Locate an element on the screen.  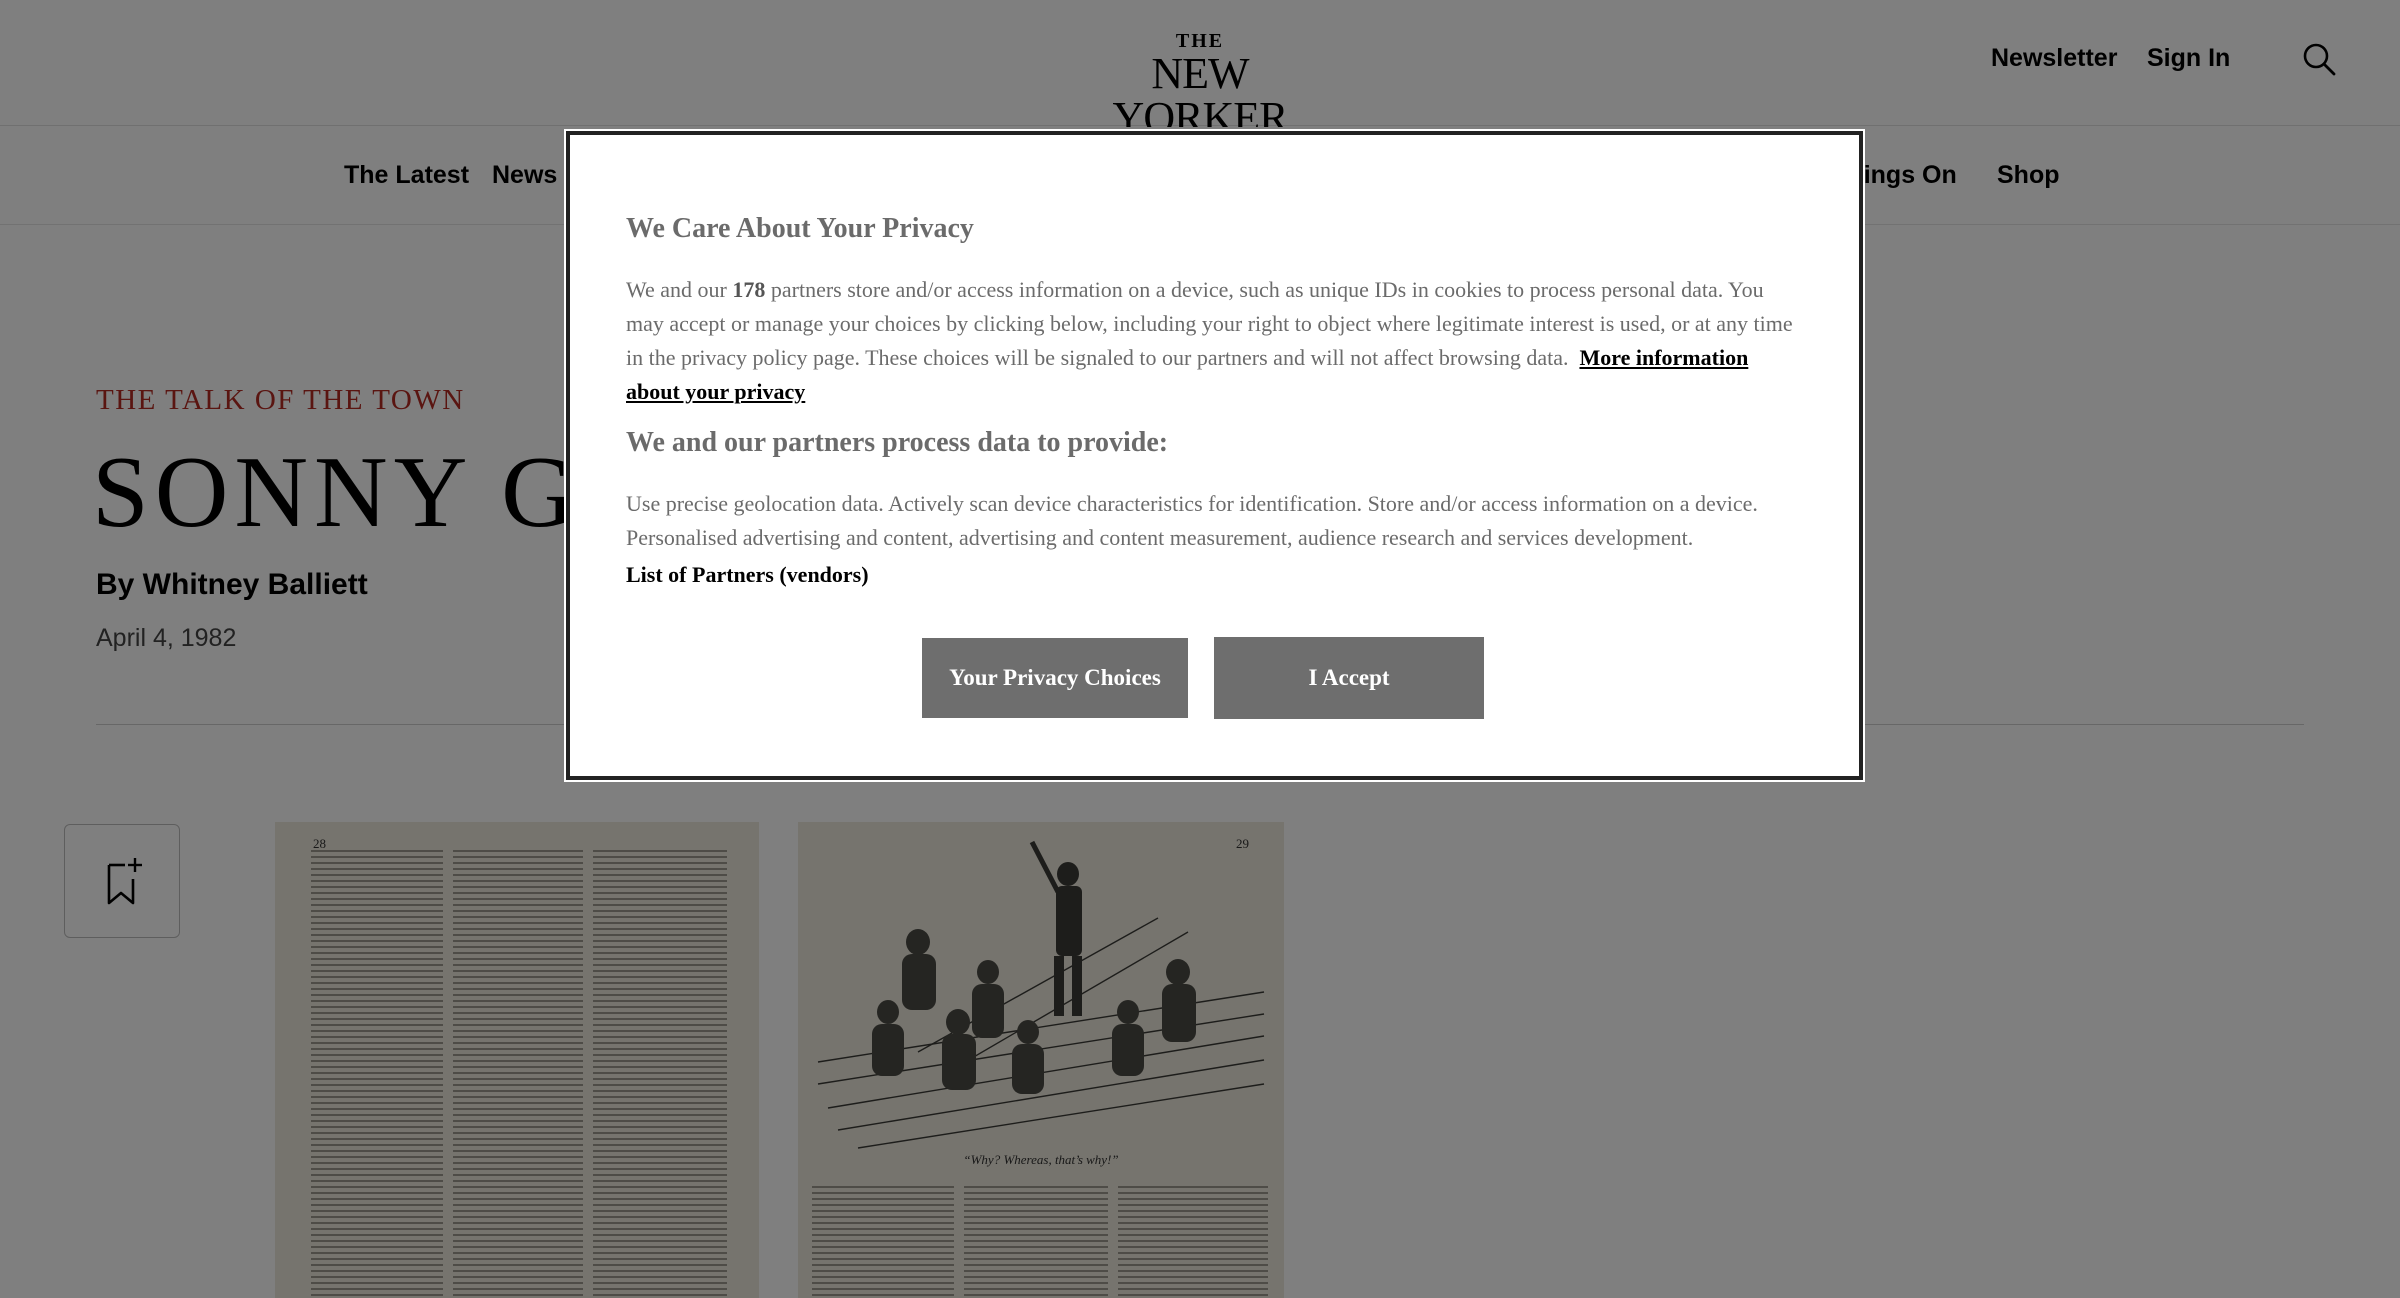
dialog-title: We Care About Your Privacy is located at coordinates (800, 228).